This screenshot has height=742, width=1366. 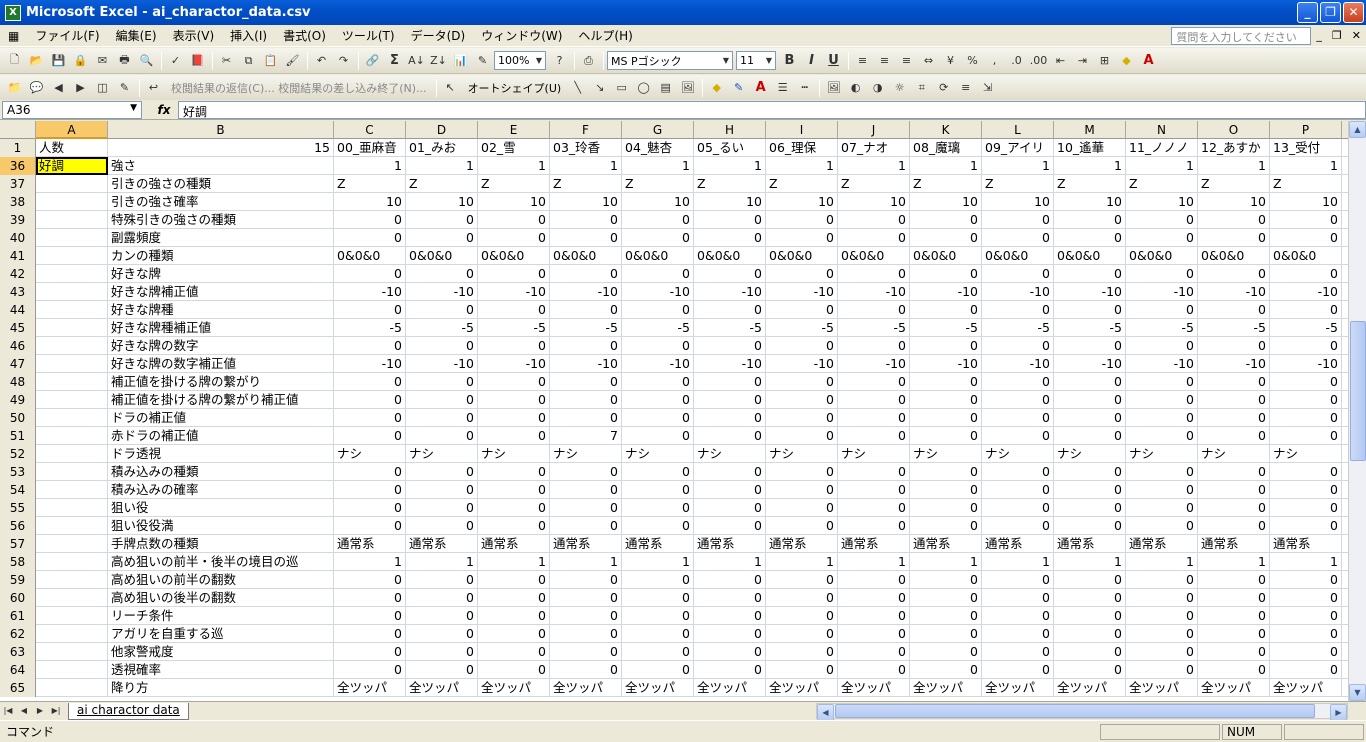 What do you see at coordinates (18, 580) in the screenshot?
I see `row-header: 59` at bounding box center [18, 580].